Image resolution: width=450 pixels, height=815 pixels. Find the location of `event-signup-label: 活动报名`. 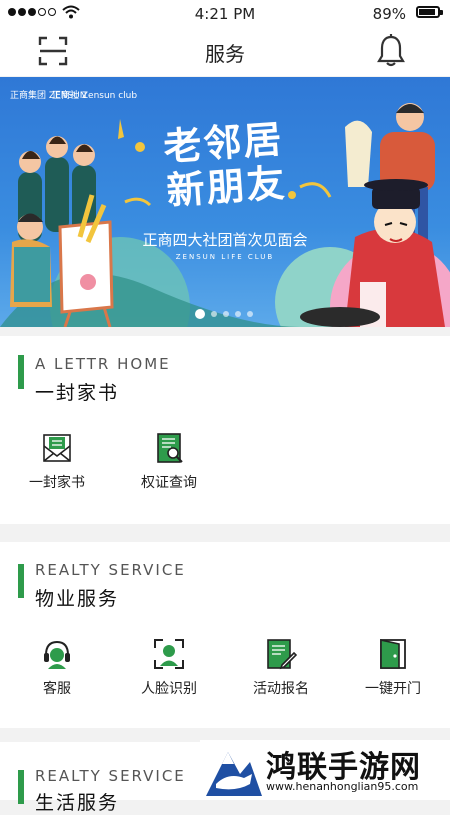

event-signup-label: 活动报名 is located at coordinates (281, 689).